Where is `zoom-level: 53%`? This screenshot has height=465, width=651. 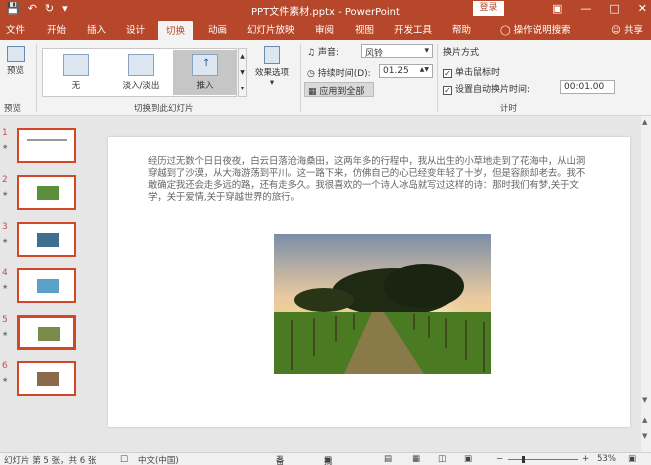
zoom-level: 53% is located at coordinates (606, 459).